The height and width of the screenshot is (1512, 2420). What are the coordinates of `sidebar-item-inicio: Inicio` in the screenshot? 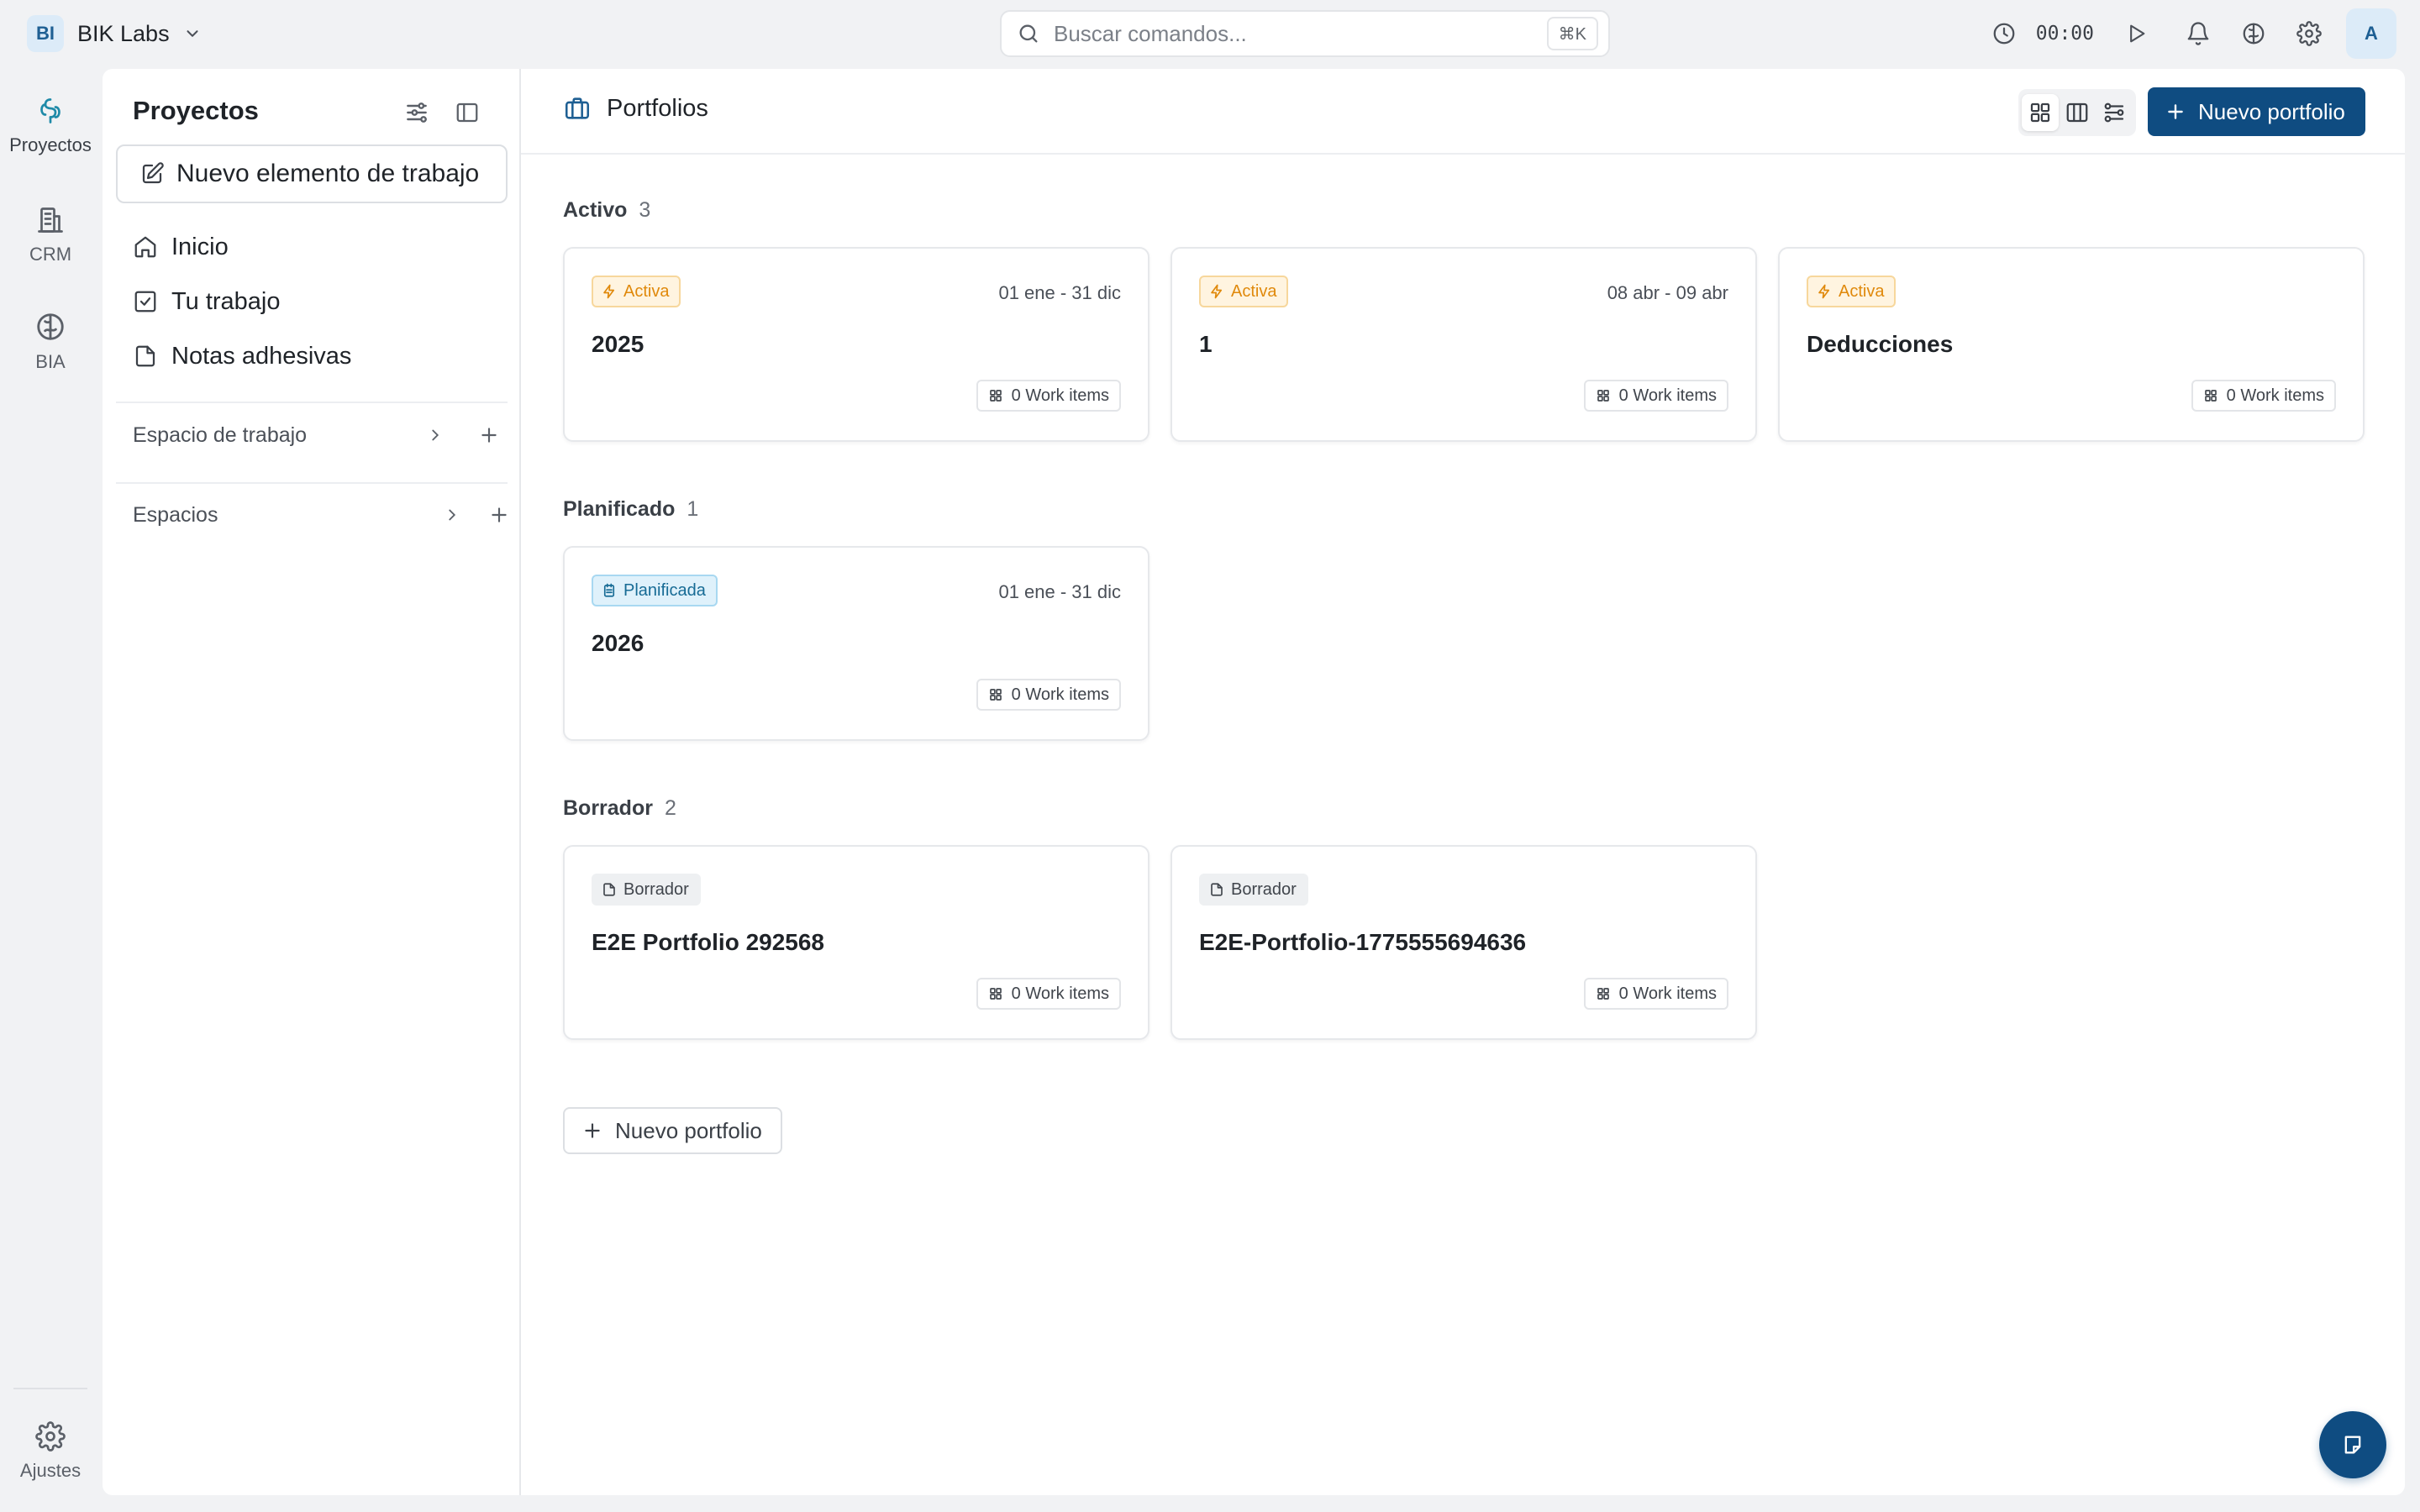 It's located at (181, 247).